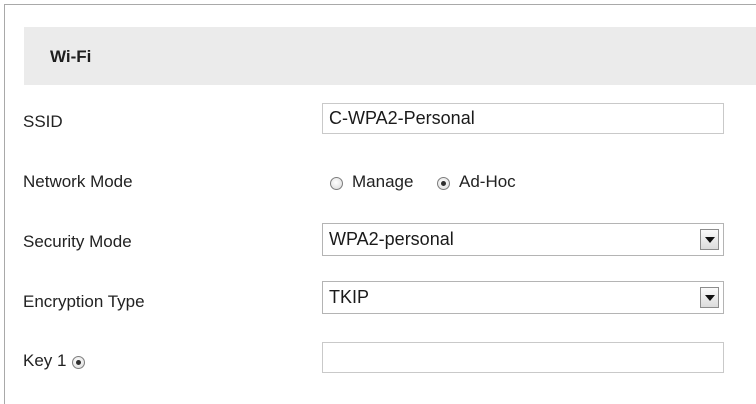 The height and width of the screenshot is (404, 756). I want to click on key1-label: Key 1, so click(45, 360).